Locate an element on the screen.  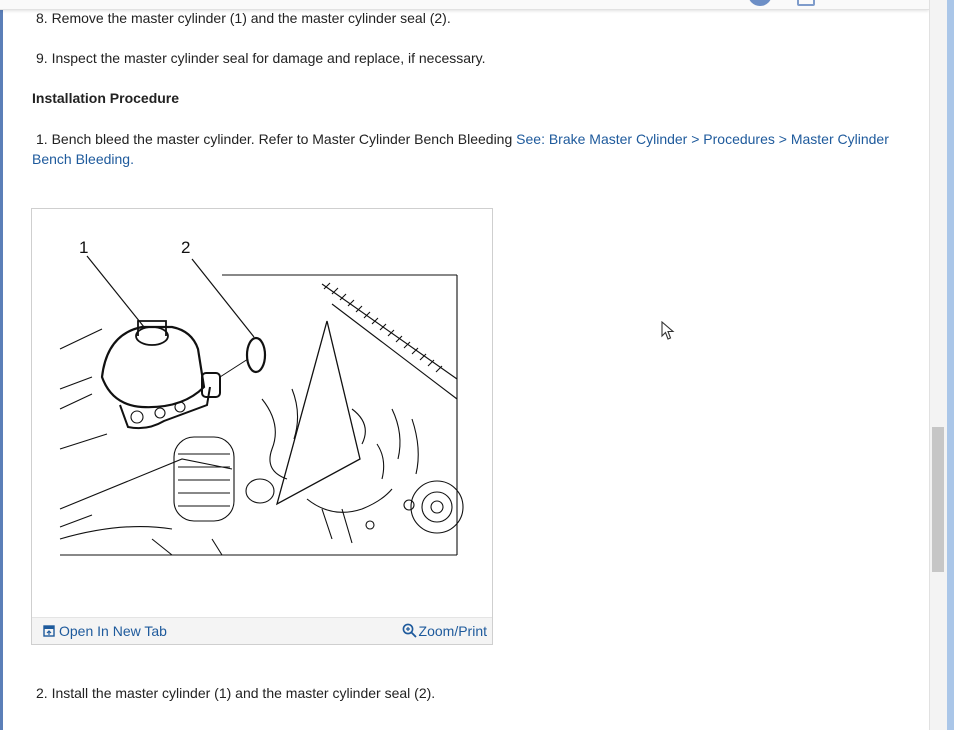
zoom-print-button: Zoom/Print is located at coordinates (444, 632).